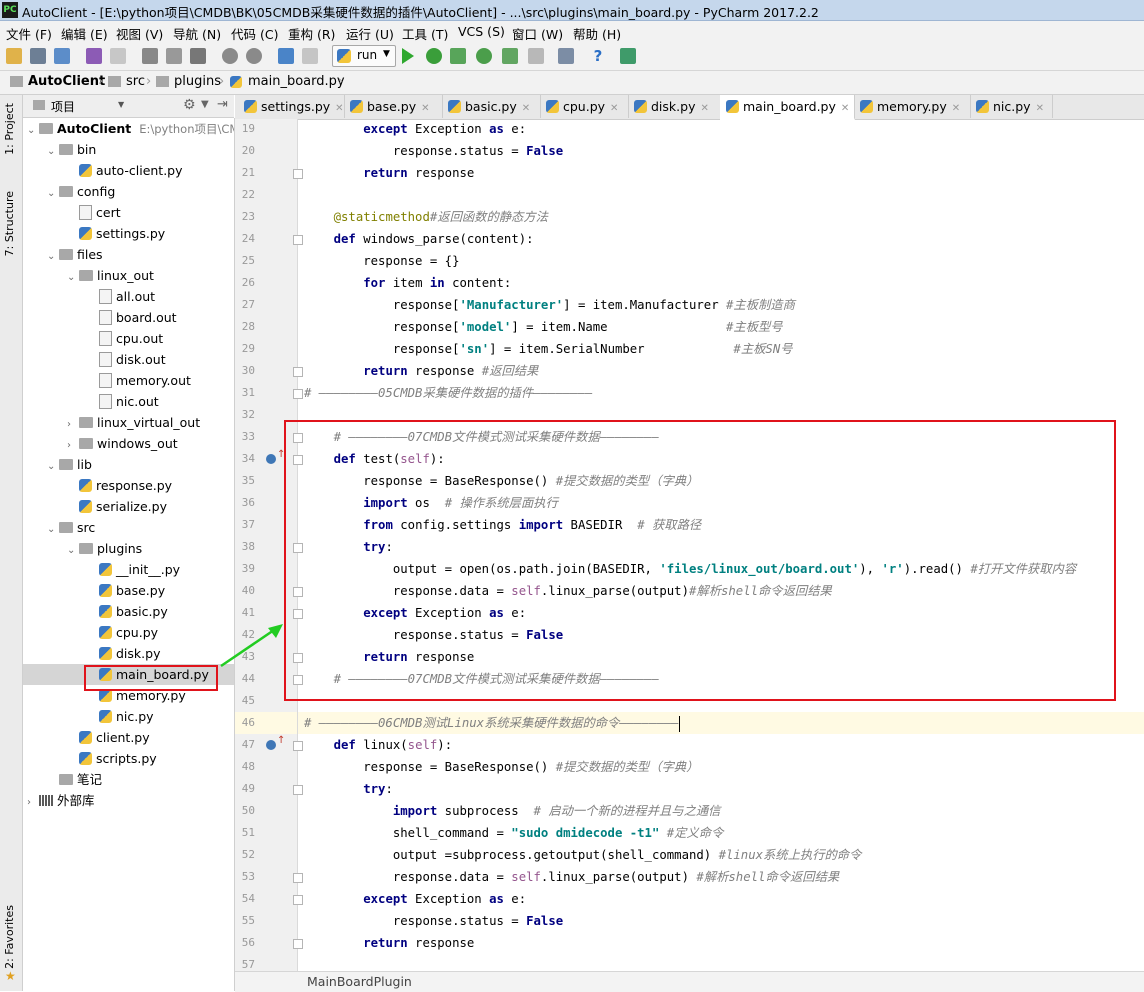 Image resolution: width=1144 pixels, height=992 pixels. I want to click on menu-navigate: 导航 (N), so click(197, 33).